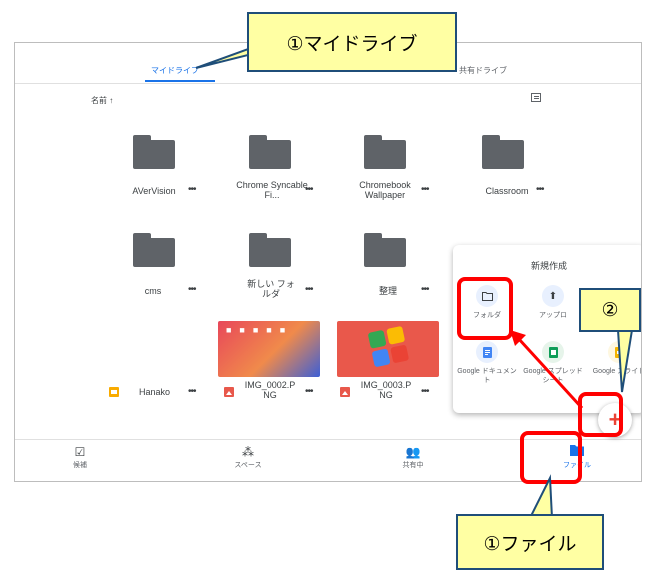 Image resolution: width=648 pixels, height=570 pixels. I want to click on highlight-files-tab, so click(551, 457).